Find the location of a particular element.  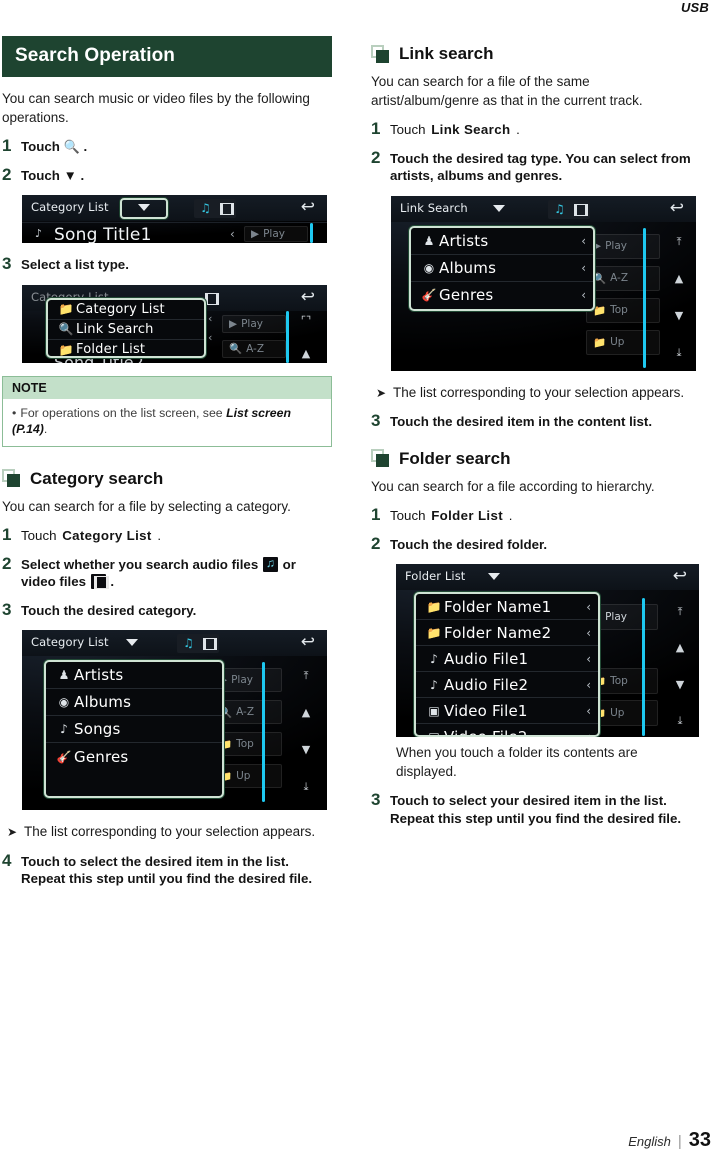

step-number: 3 is located at coordinates (7, 609).